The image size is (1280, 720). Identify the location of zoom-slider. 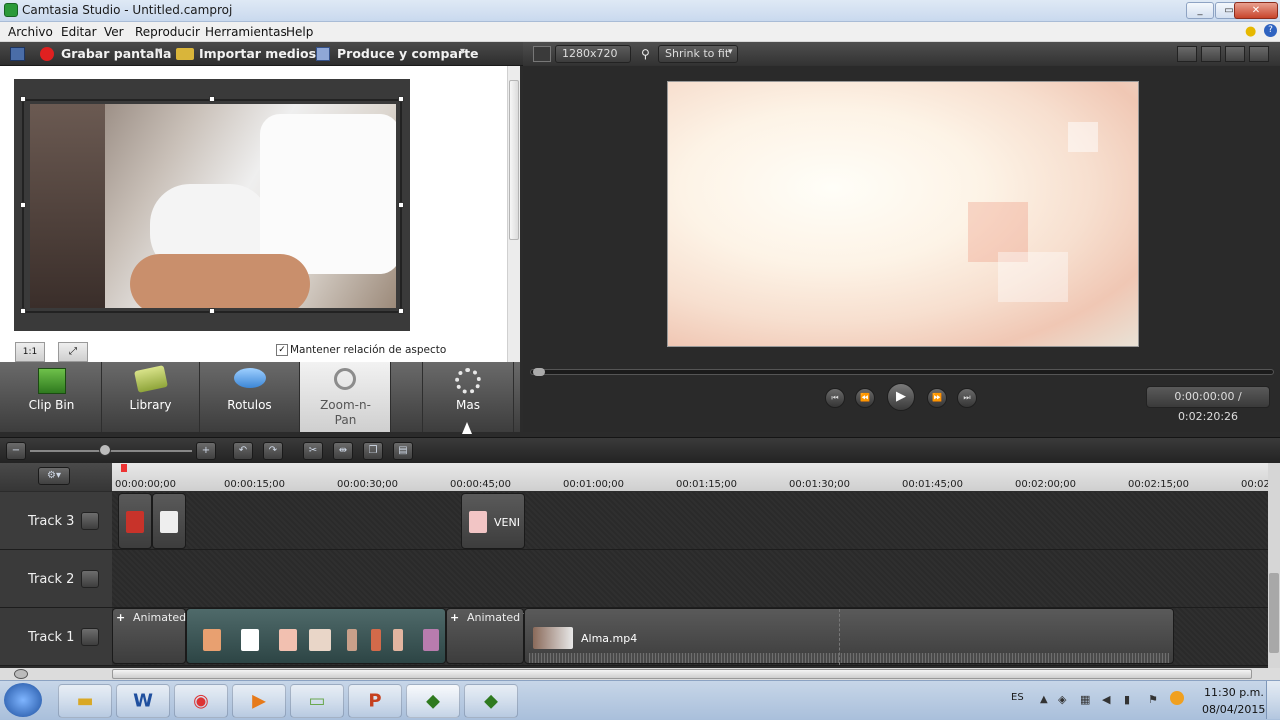
(111, 451).